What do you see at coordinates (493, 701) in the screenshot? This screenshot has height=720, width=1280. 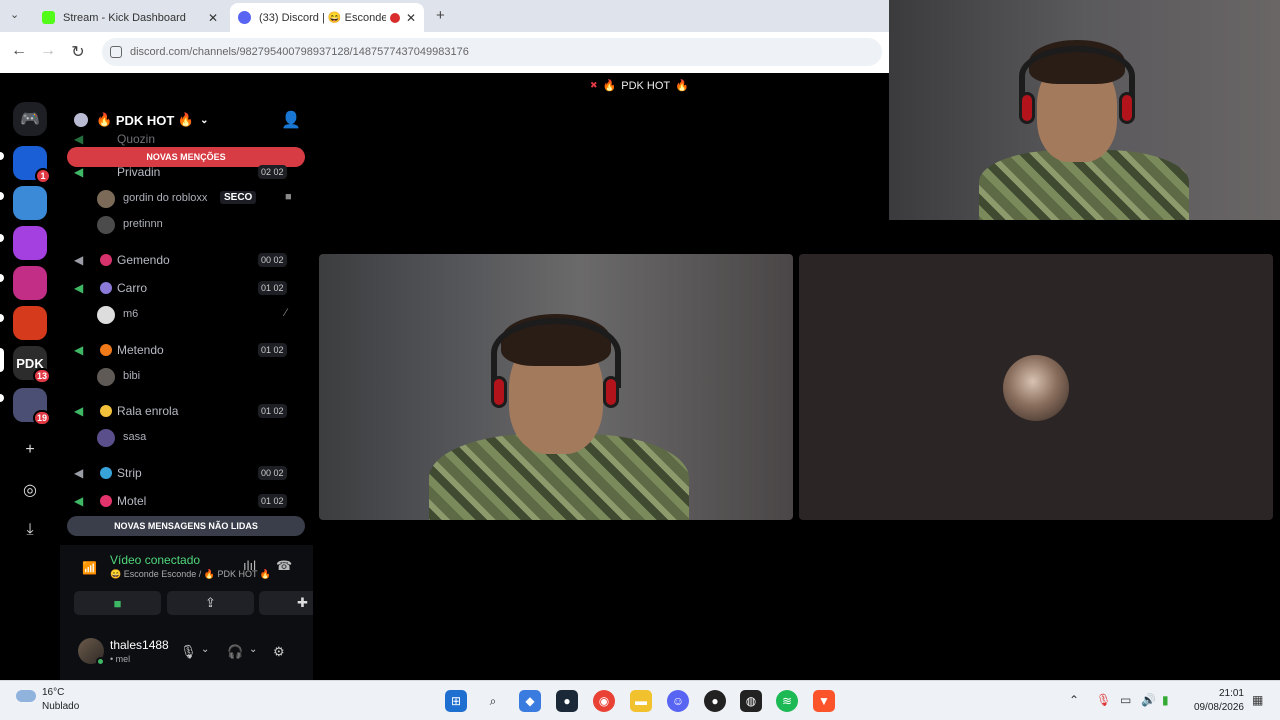 I see `search-icon: ⌕` at bounding box center [493, 701].